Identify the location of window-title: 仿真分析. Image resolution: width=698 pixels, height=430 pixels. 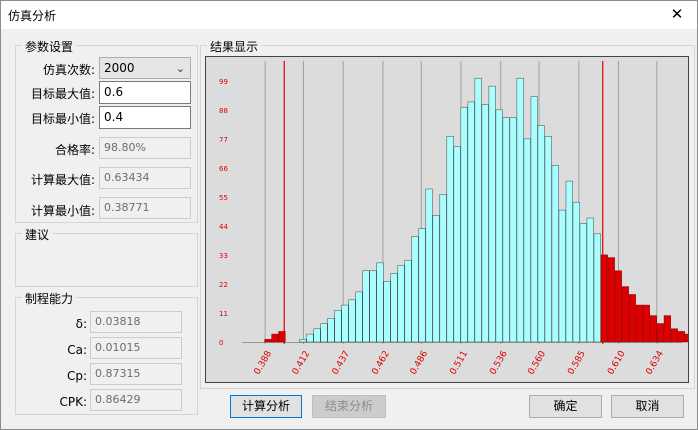
(32, 16).